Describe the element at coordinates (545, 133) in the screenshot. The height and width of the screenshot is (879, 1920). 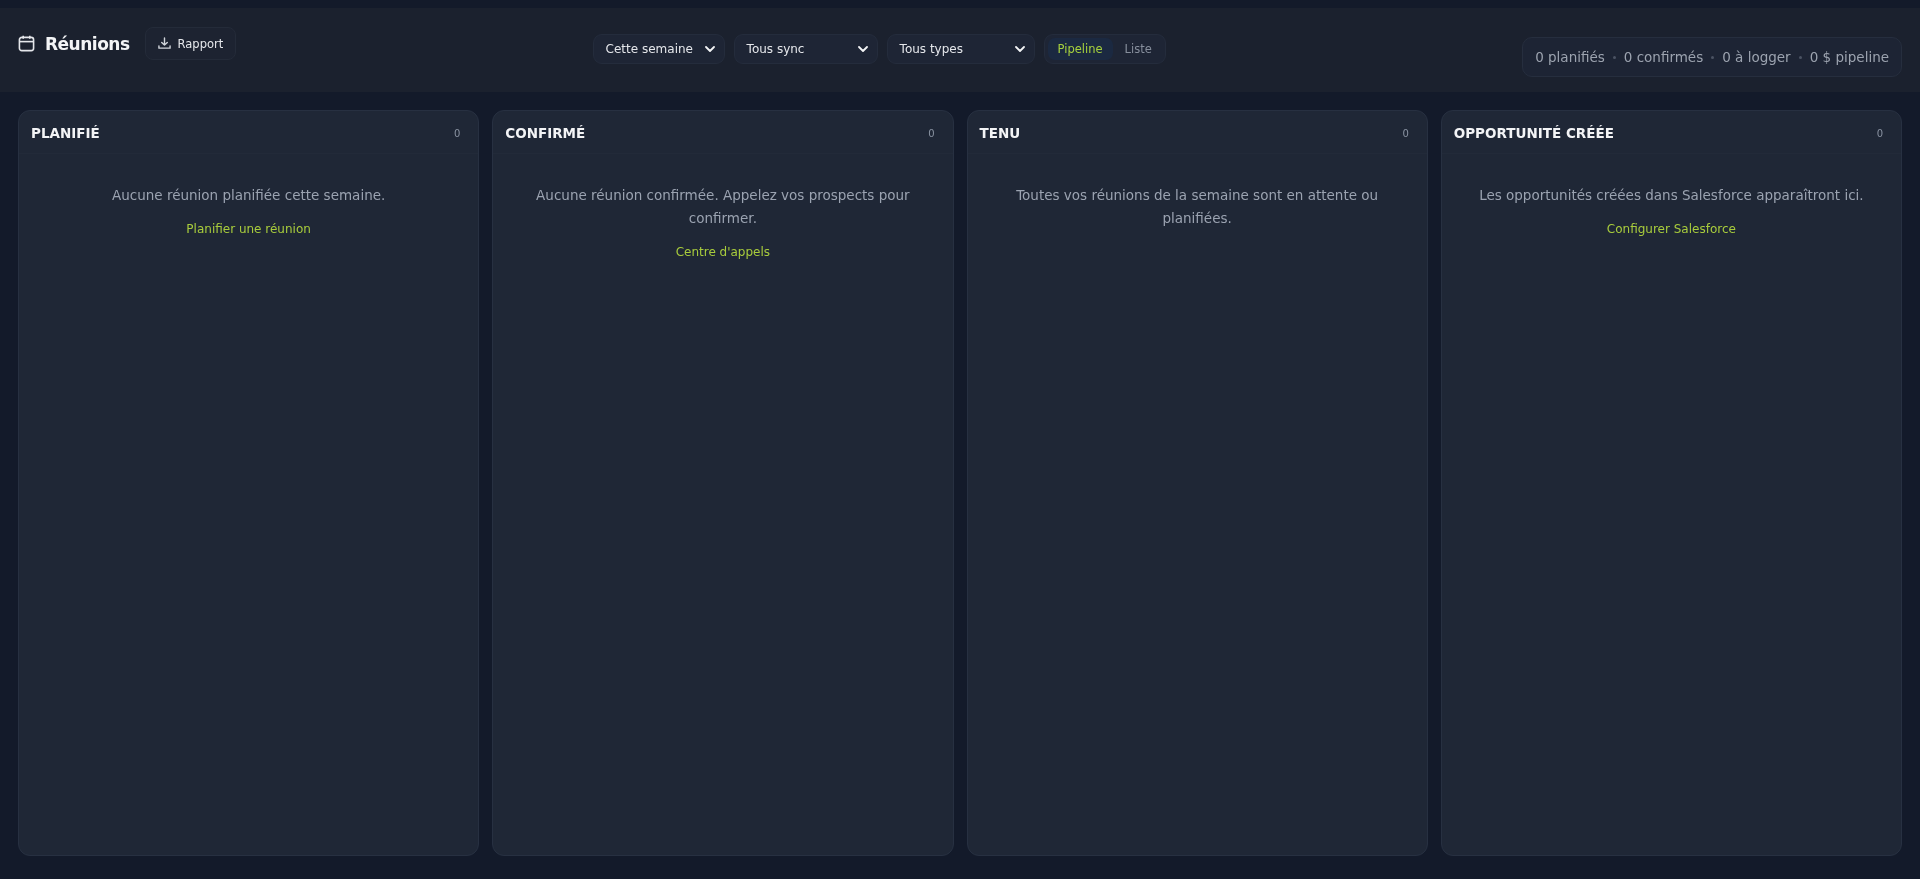
I see `column-title: CONFIRMÉ` at that location.